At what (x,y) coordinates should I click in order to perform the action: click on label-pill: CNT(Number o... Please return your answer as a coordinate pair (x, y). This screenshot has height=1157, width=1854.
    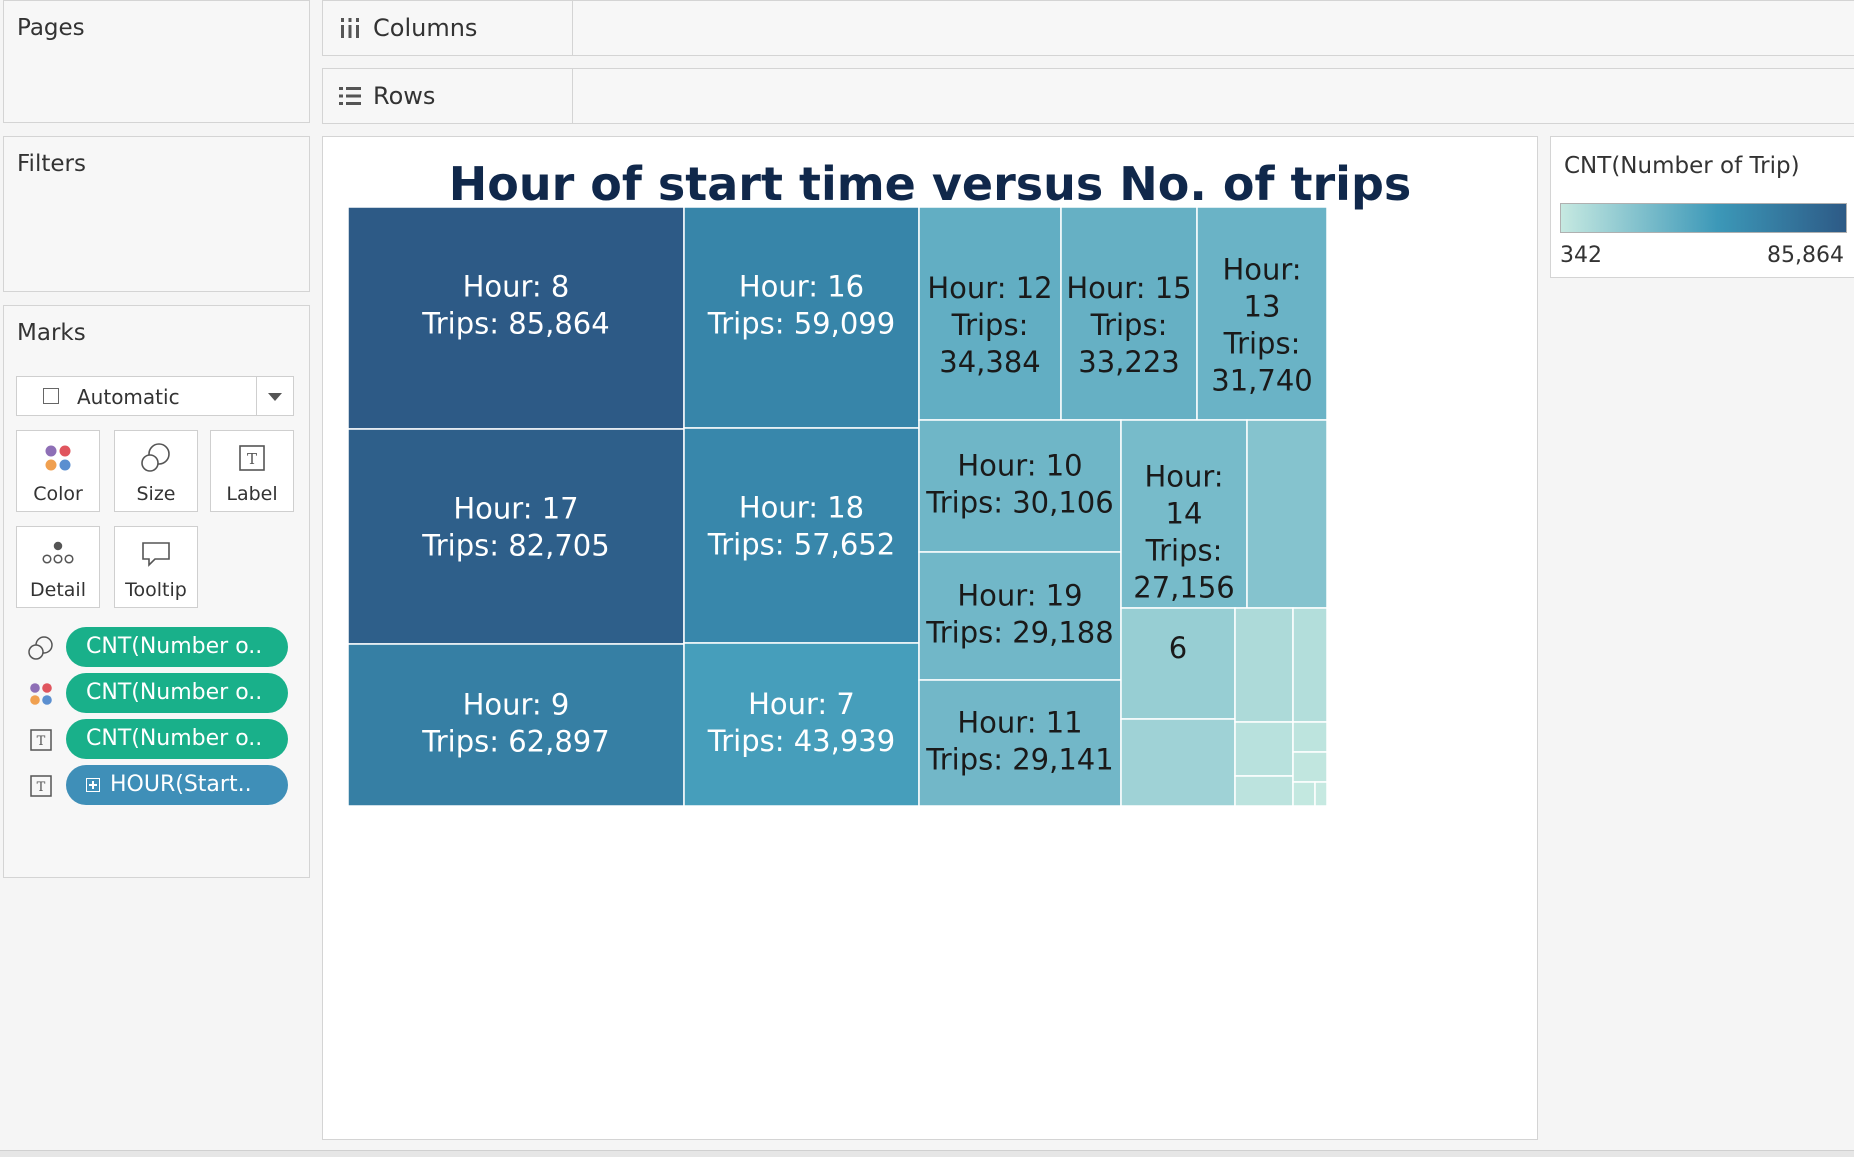
    Looking at the image, I should click on (177, 739).